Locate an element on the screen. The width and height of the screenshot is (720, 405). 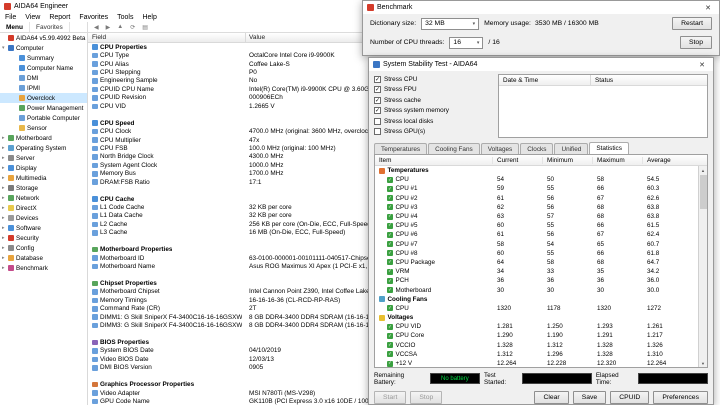
stability-tab: Voltages is located at coordinates (500, 148).